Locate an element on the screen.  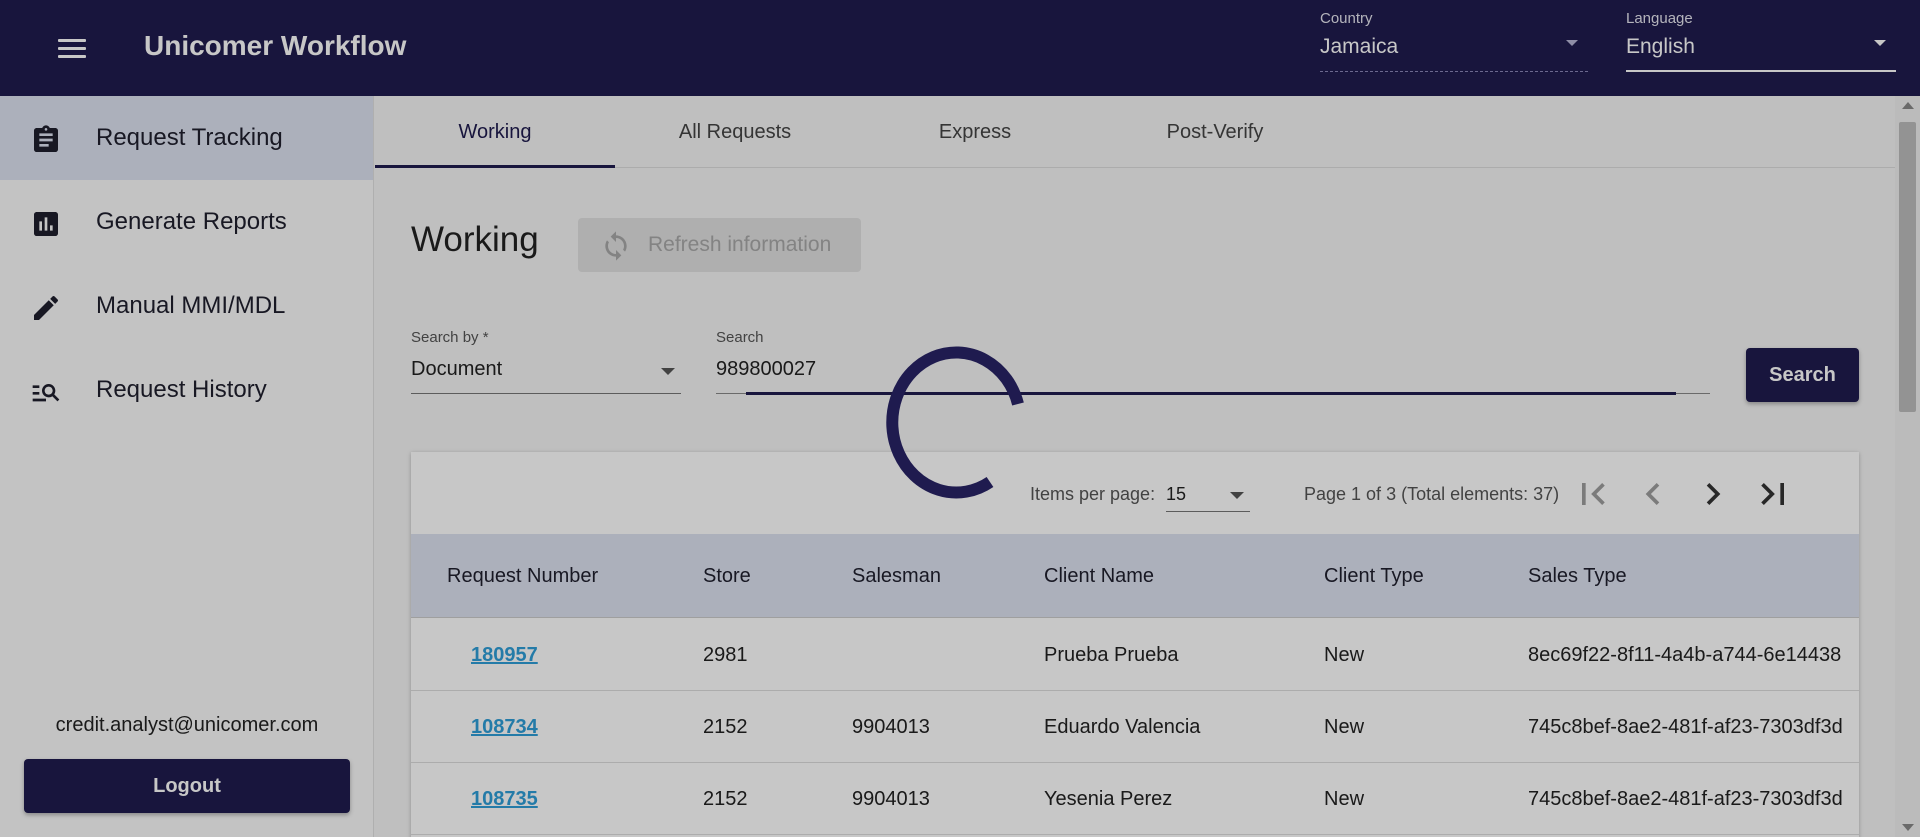
loading-spinner-icon is located at coordinates (955, 422).